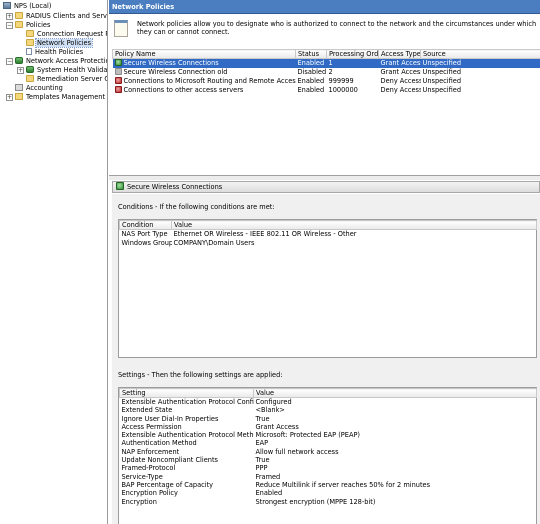  Describe the element at coordinates (328, 493) in the screenshot. I see `setting-row: Encryption Policy Enabled` at that location.